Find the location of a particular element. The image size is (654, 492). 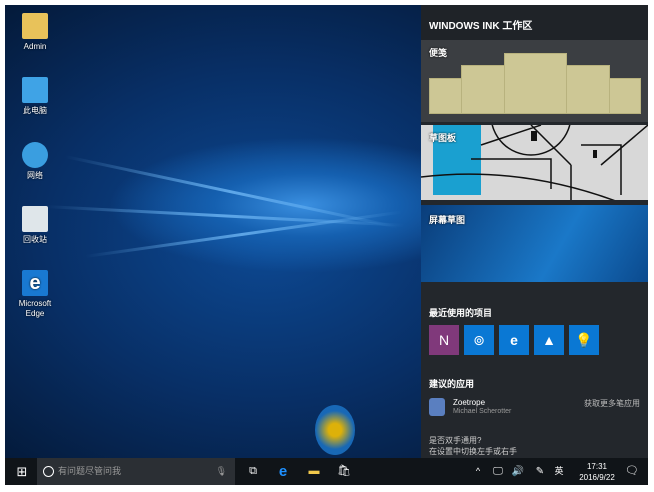

desktop-icon-admin: Admin is located at coordinates (35, 32).